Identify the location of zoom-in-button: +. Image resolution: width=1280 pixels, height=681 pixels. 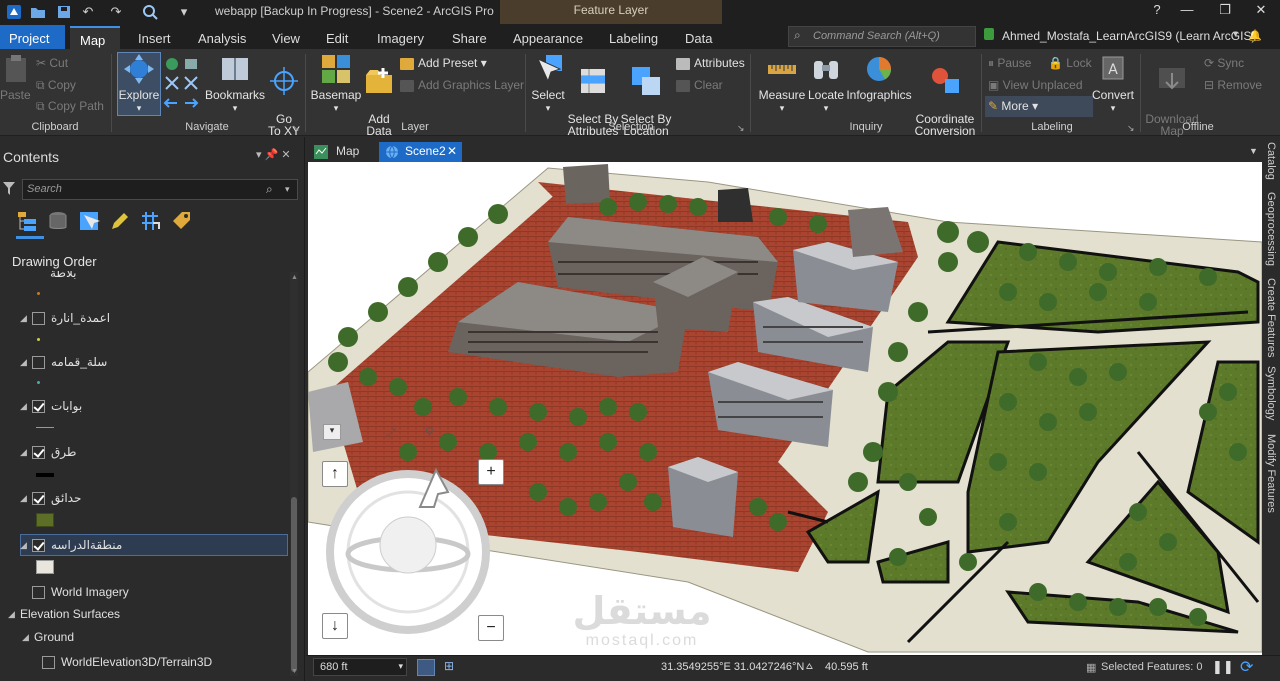
(491, 472).